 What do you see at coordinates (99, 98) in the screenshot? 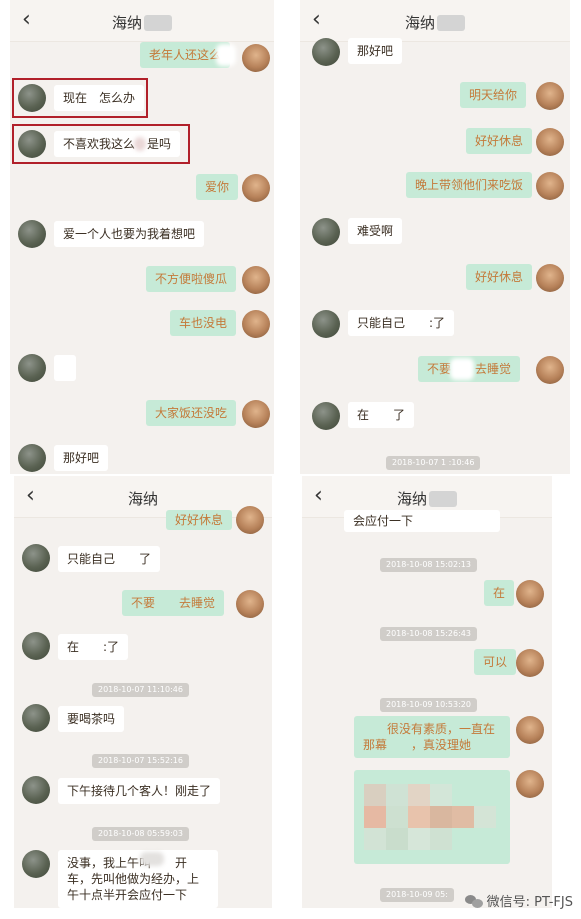
I see `message-bubble-in: 现在 怎么办` at bounding box center [99, 98].